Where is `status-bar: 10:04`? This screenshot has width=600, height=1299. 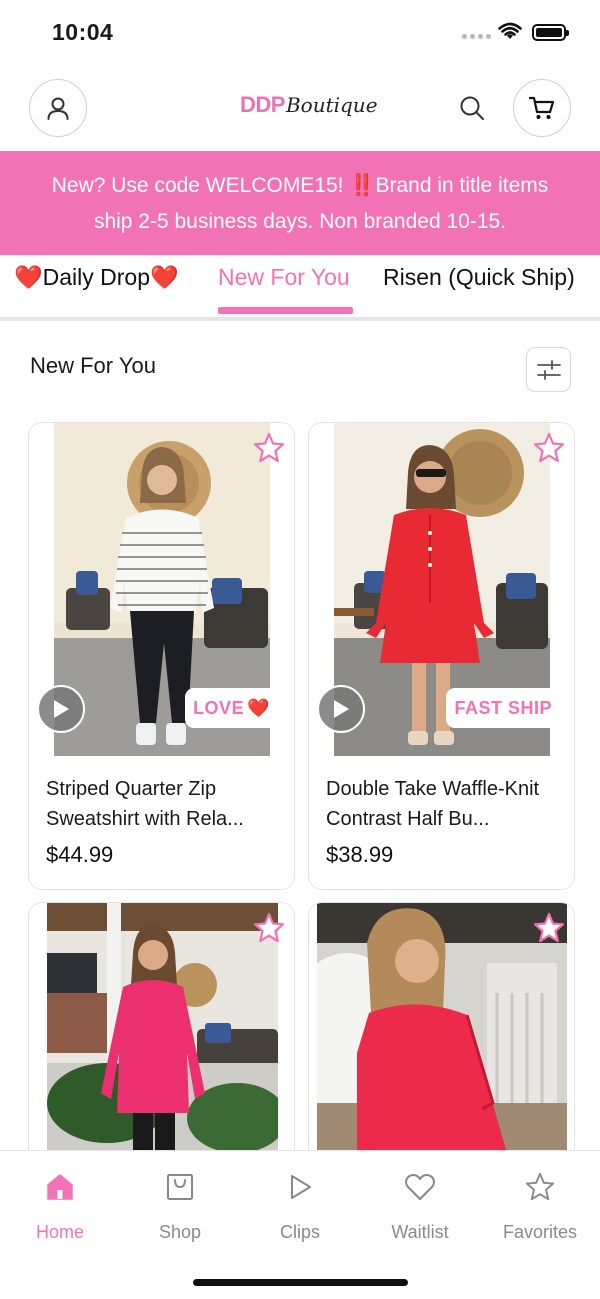
status-bar: 10:04 is located at coordinates (300, 33).